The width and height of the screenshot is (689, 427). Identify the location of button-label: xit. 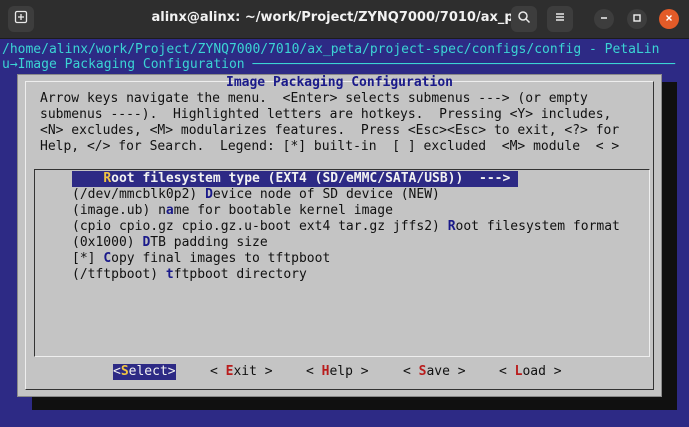
(245, 371).